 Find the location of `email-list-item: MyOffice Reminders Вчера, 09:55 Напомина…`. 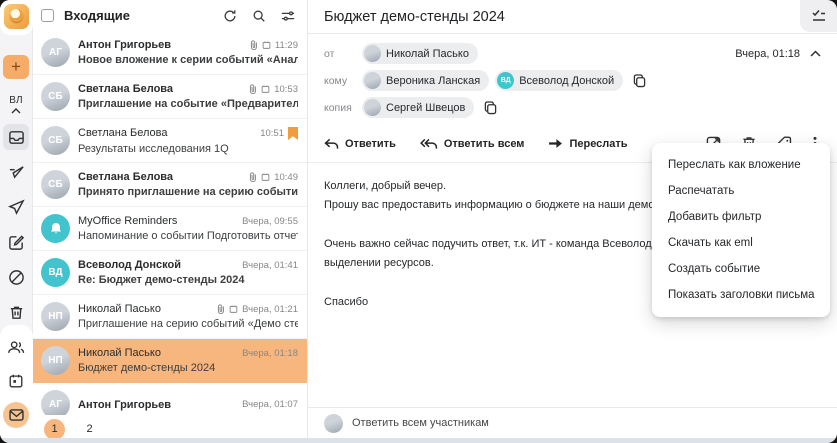

email-list-item: MyOffice Reminders Вчера, 09:55 Напомина… is located at coordinates (170, 229).